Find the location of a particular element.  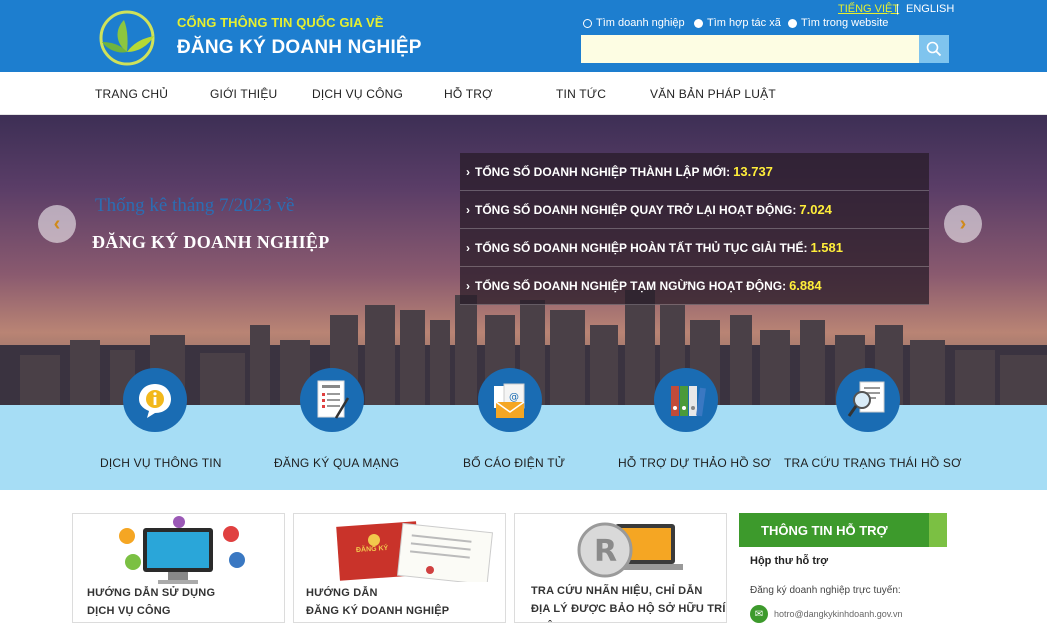

svg-text: R is located at coordinates (605, 551).